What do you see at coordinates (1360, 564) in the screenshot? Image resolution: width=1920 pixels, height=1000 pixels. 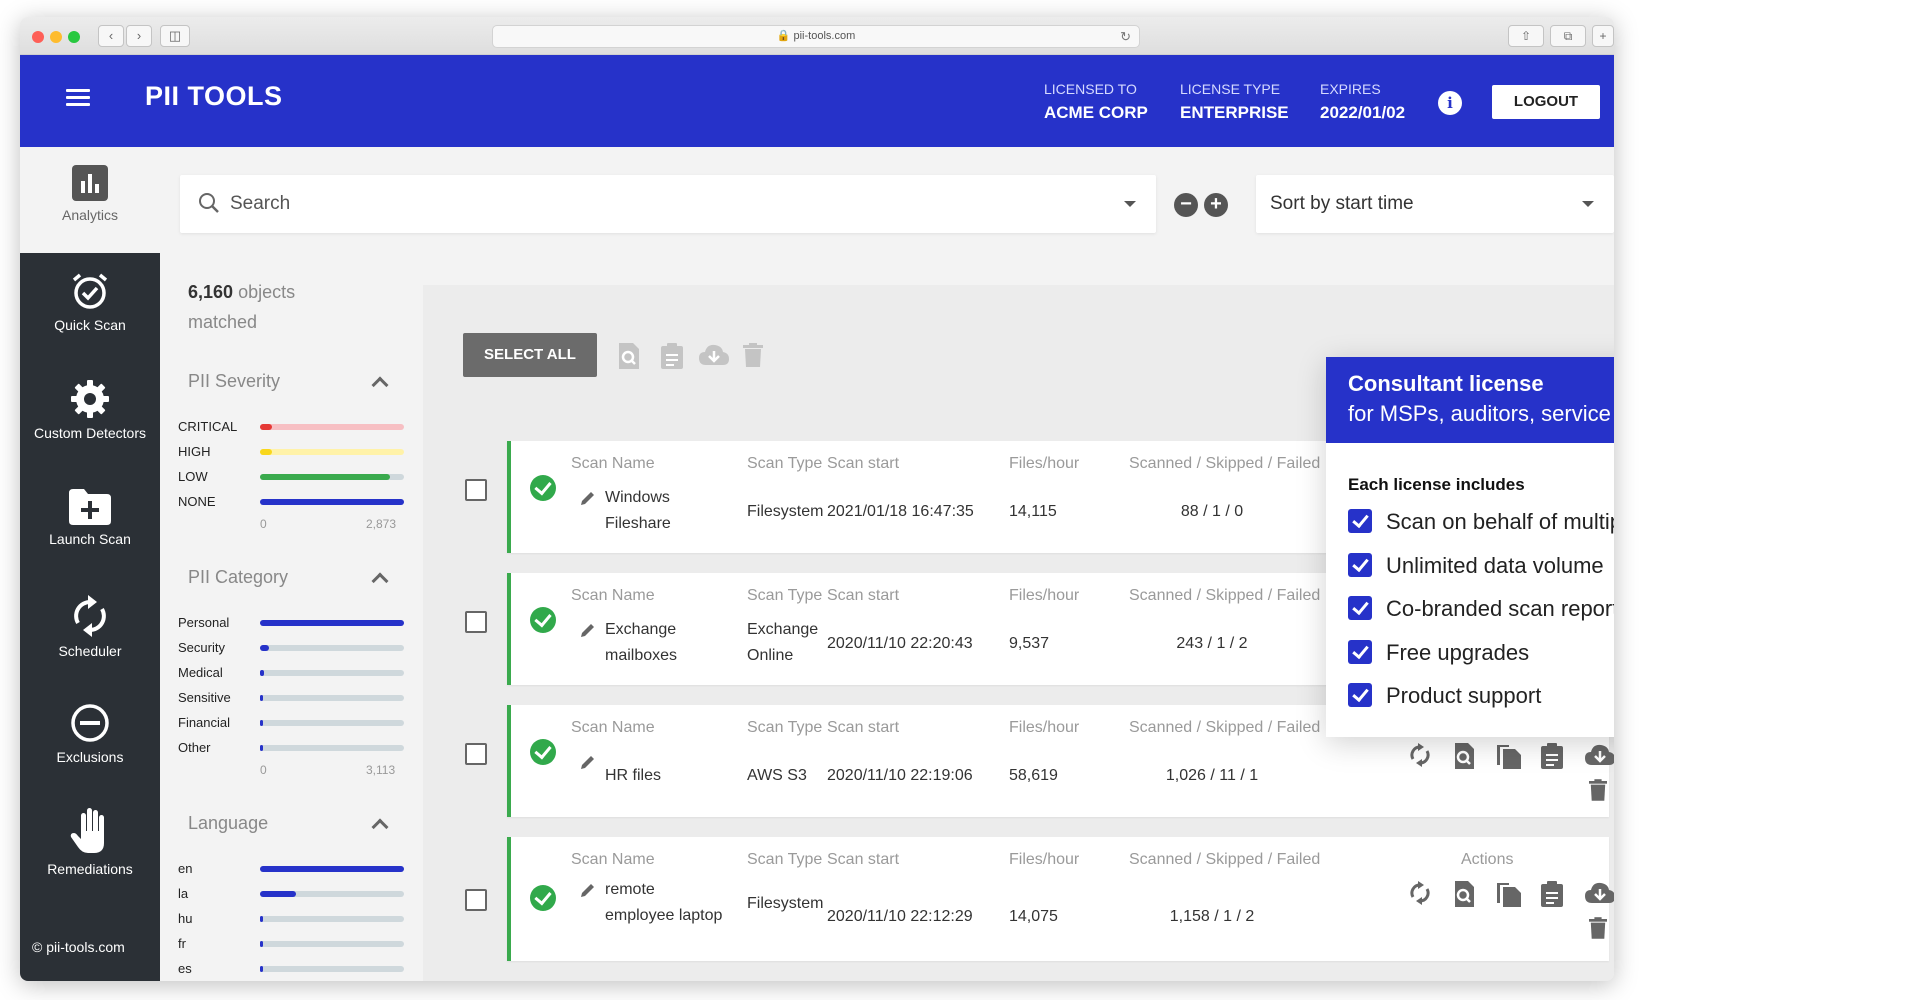 I see `checkbox-checked-icon` at bounding box center [1360, 564].